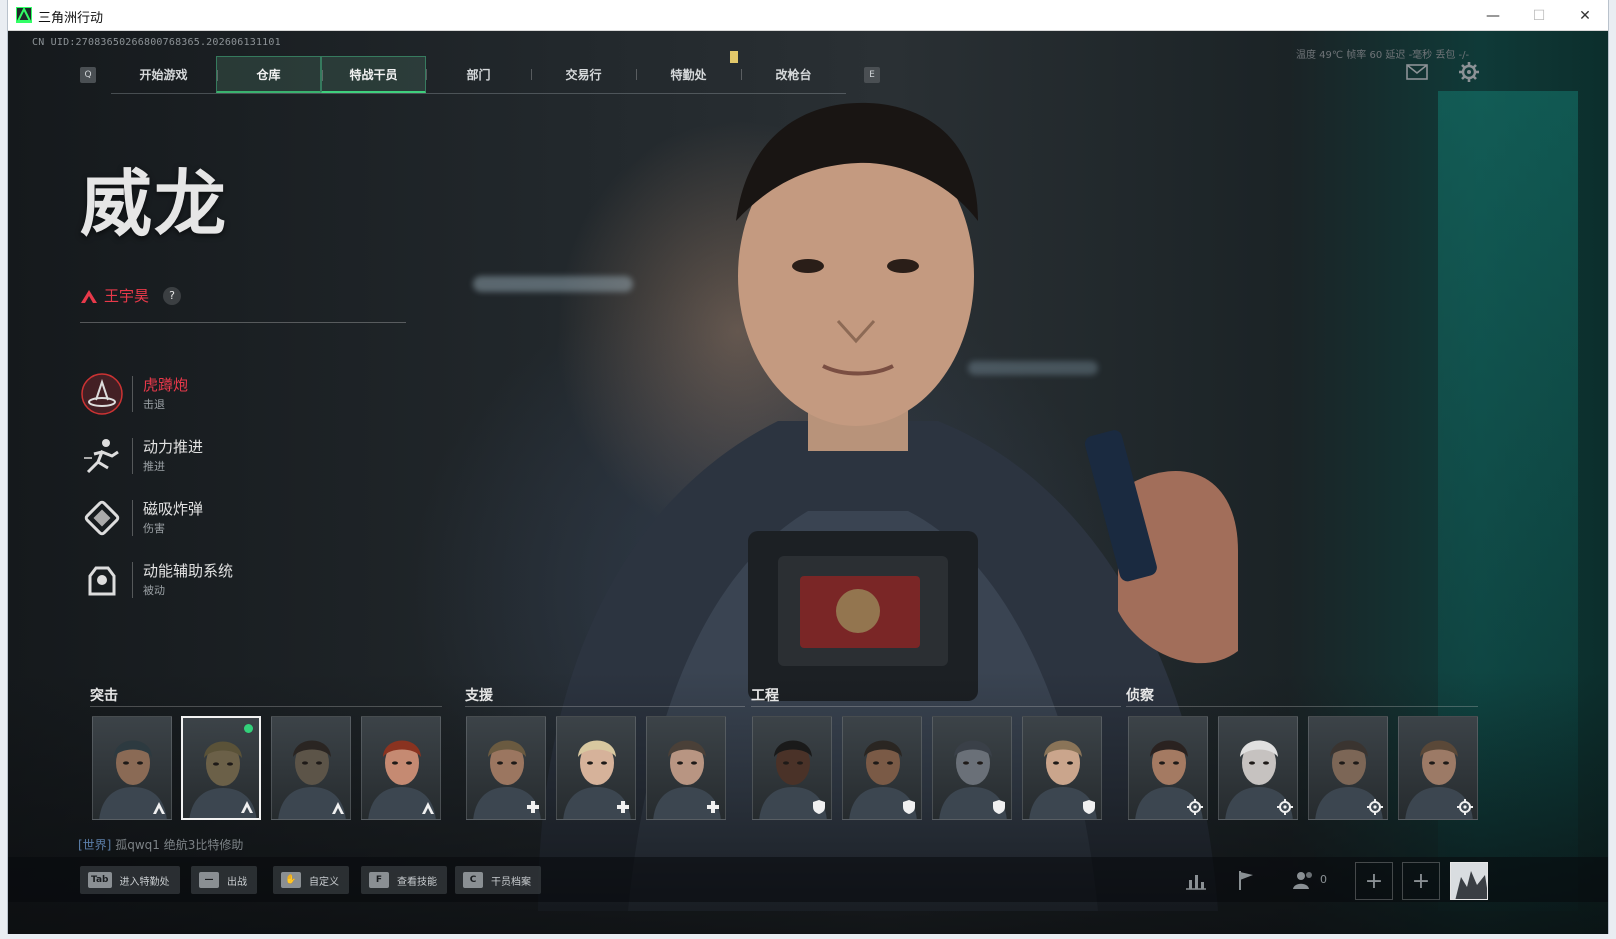 This screenshot has height=939, width=1616. Describe the element at coordinates (379, 880) in the screenshot. I see `key-hint: F` at that location.